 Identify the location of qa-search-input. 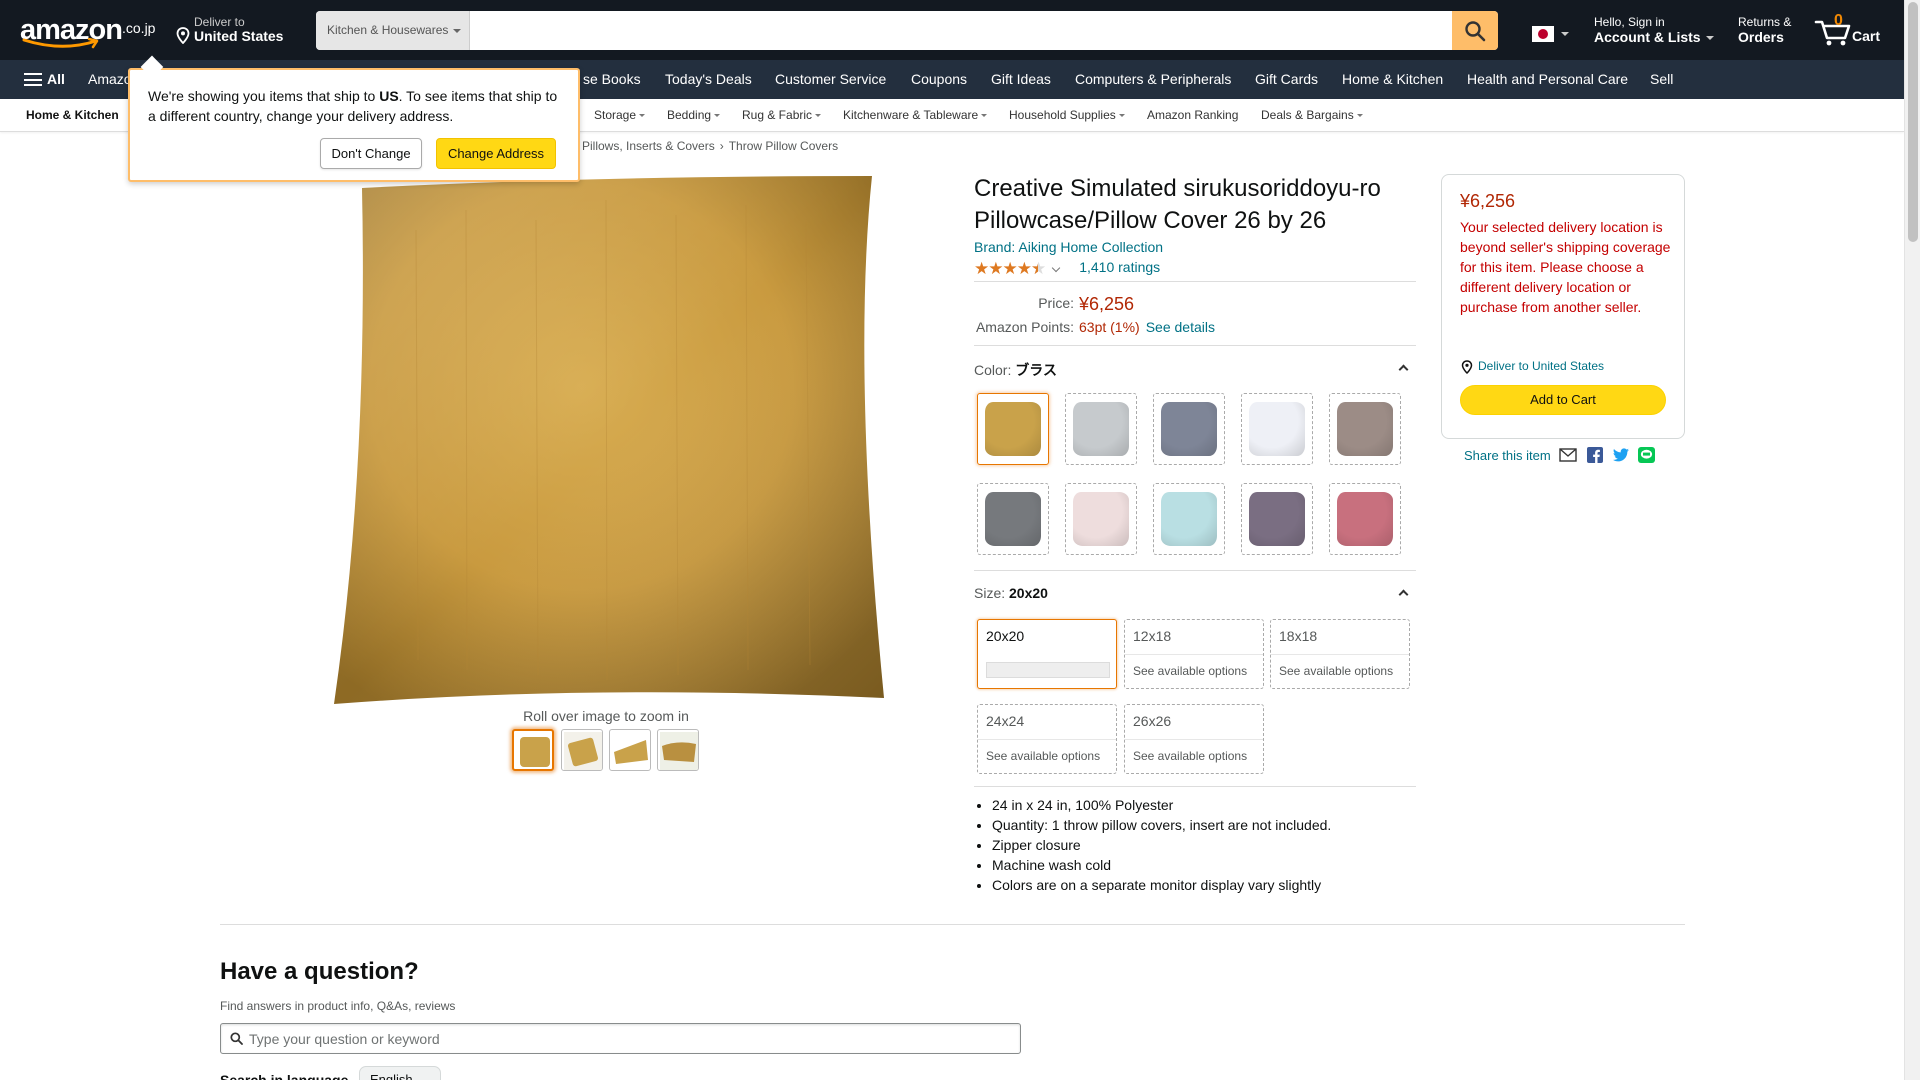
(629, 1038).